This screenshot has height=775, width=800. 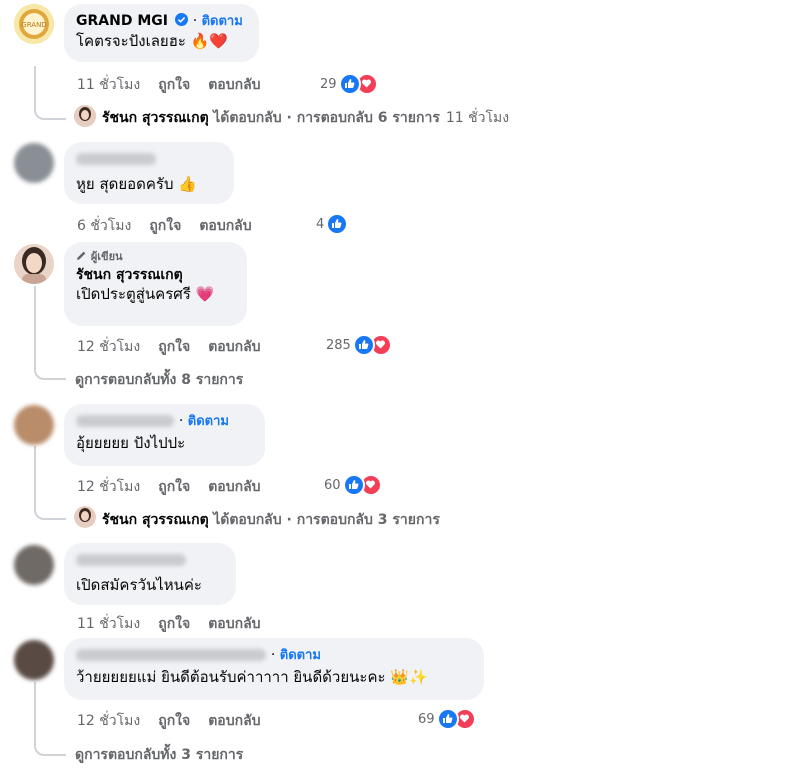 I want to click on comment-author: รัชนก สุวรรณเกตุ, so click(x=155, y=275).